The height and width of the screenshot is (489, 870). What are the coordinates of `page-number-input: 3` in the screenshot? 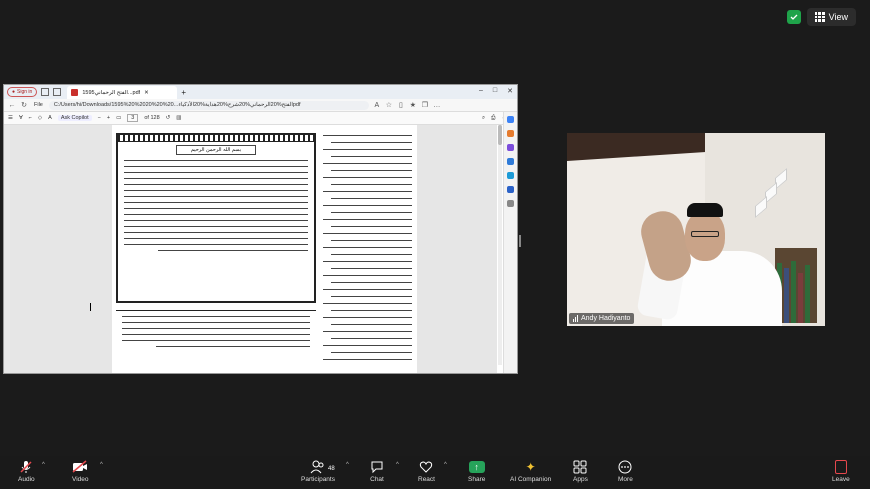 It's located at (133, 118).